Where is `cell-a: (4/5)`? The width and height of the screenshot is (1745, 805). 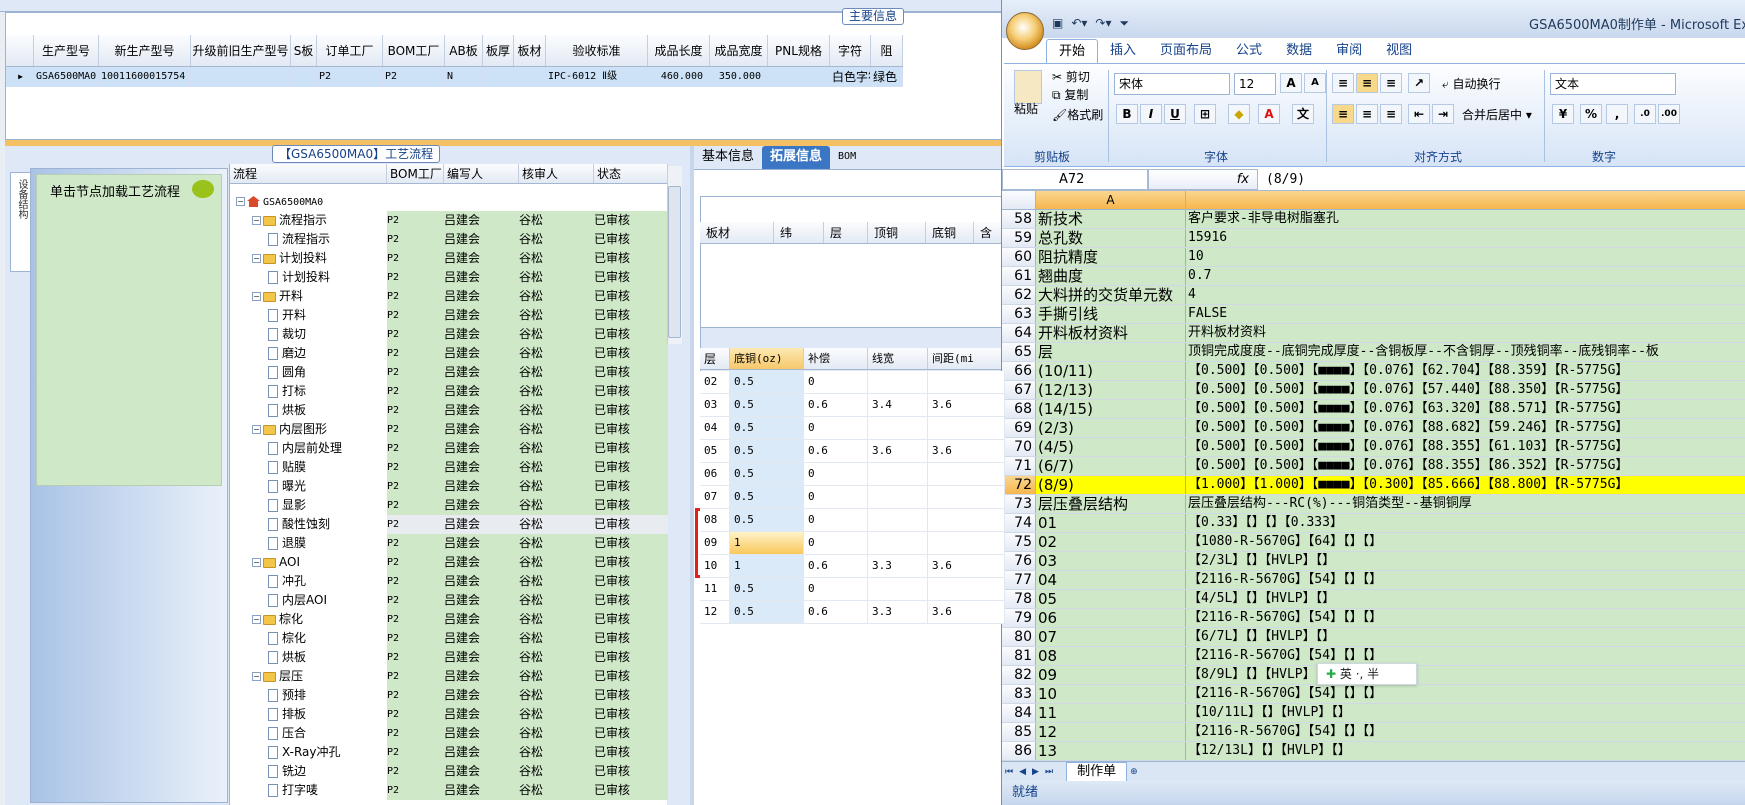
cell-a: (4/5) is located at coordinates (1111, 447).